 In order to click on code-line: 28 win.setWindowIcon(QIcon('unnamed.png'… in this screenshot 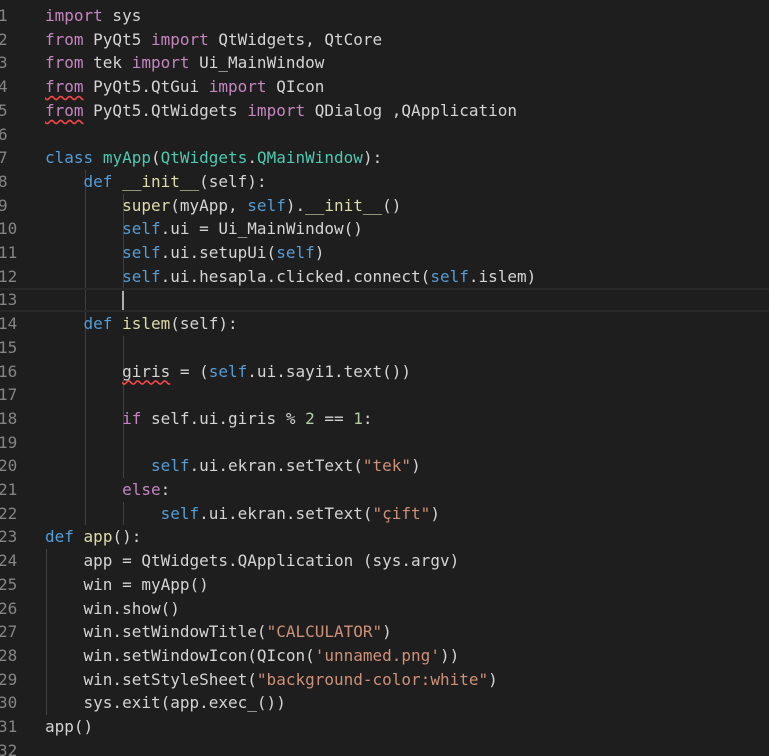, I will do `click(384, 656)`.